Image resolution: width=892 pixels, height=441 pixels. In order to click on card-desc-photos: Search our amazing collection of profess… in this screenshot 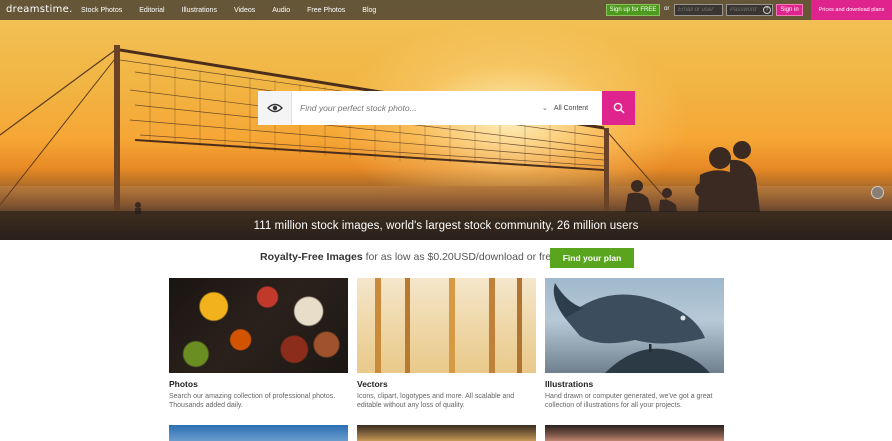, I will do `click(252, 401)`.